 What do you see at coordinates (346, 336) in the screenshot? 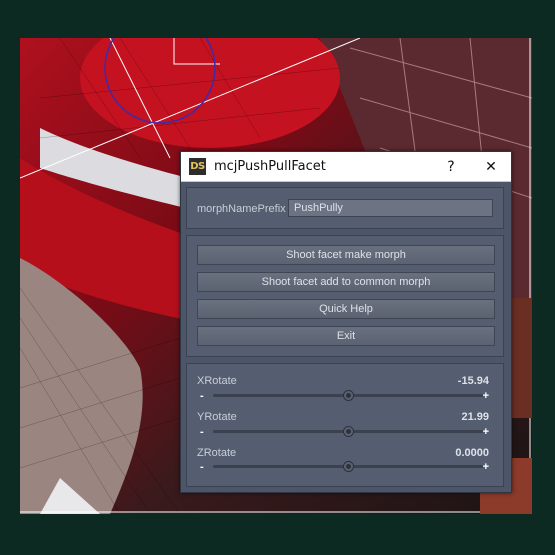
I see `exit-button: Exit` at bounding box center [346, 336].